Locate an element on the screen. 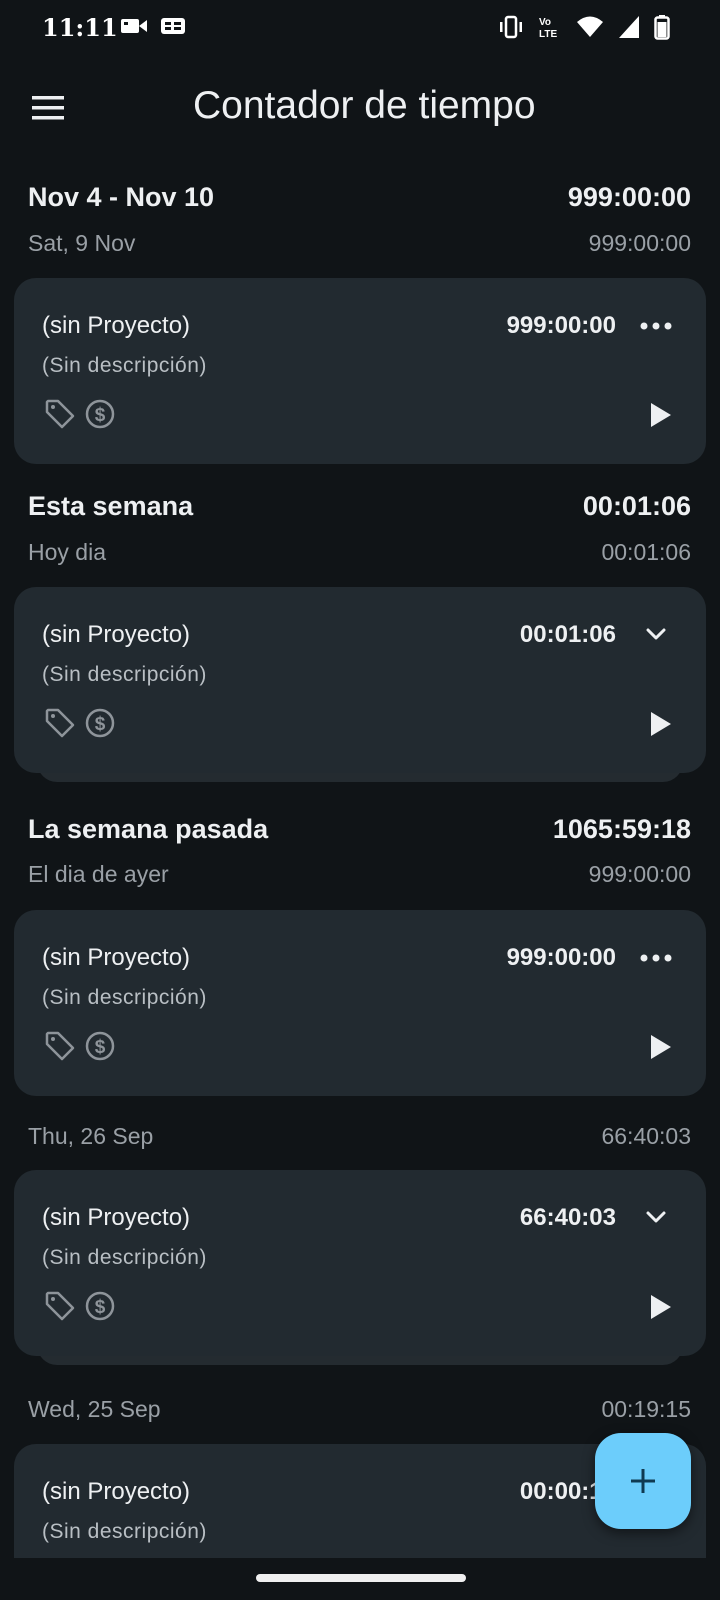 The width and height of the screenshot is (720, 1600). week-label: Esta semana is located at coordinates (111, 506).